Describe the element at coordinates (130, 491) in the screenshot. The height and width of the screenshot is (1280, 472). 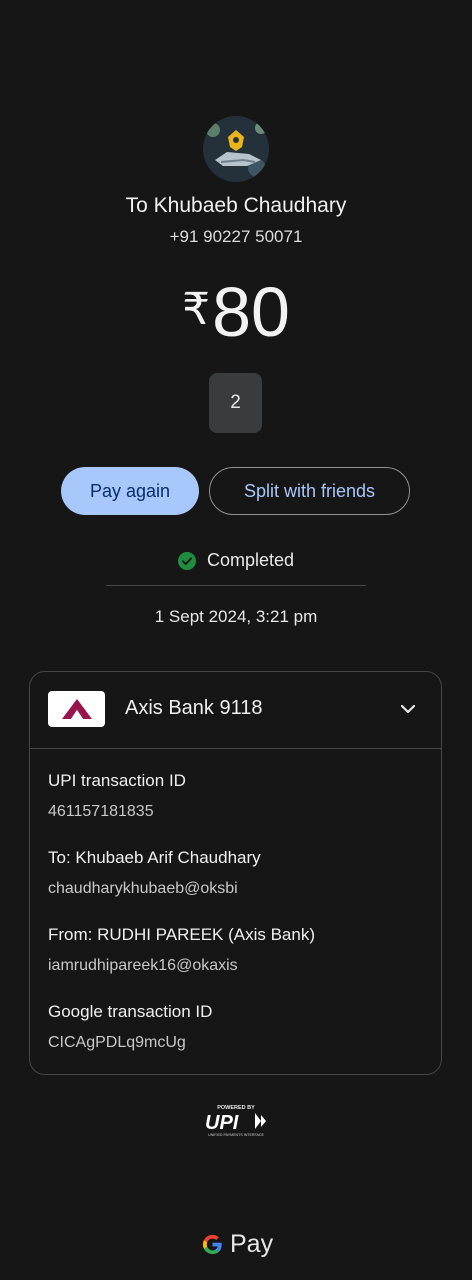
I see `pay-again-button: Pay again` at that location.